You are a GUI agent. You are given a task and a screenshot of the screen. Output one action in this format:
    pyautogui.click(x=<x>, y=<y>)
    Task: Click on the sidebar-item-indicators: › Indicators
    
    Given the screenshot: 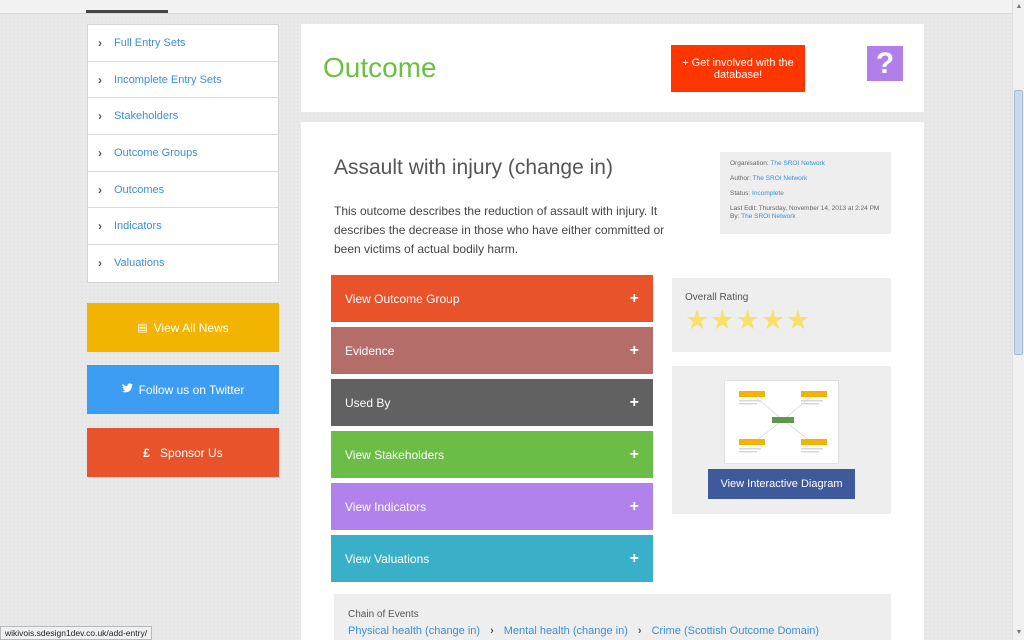 What is the action you would take?
    pyautogui.click(x=183, y=227)
    